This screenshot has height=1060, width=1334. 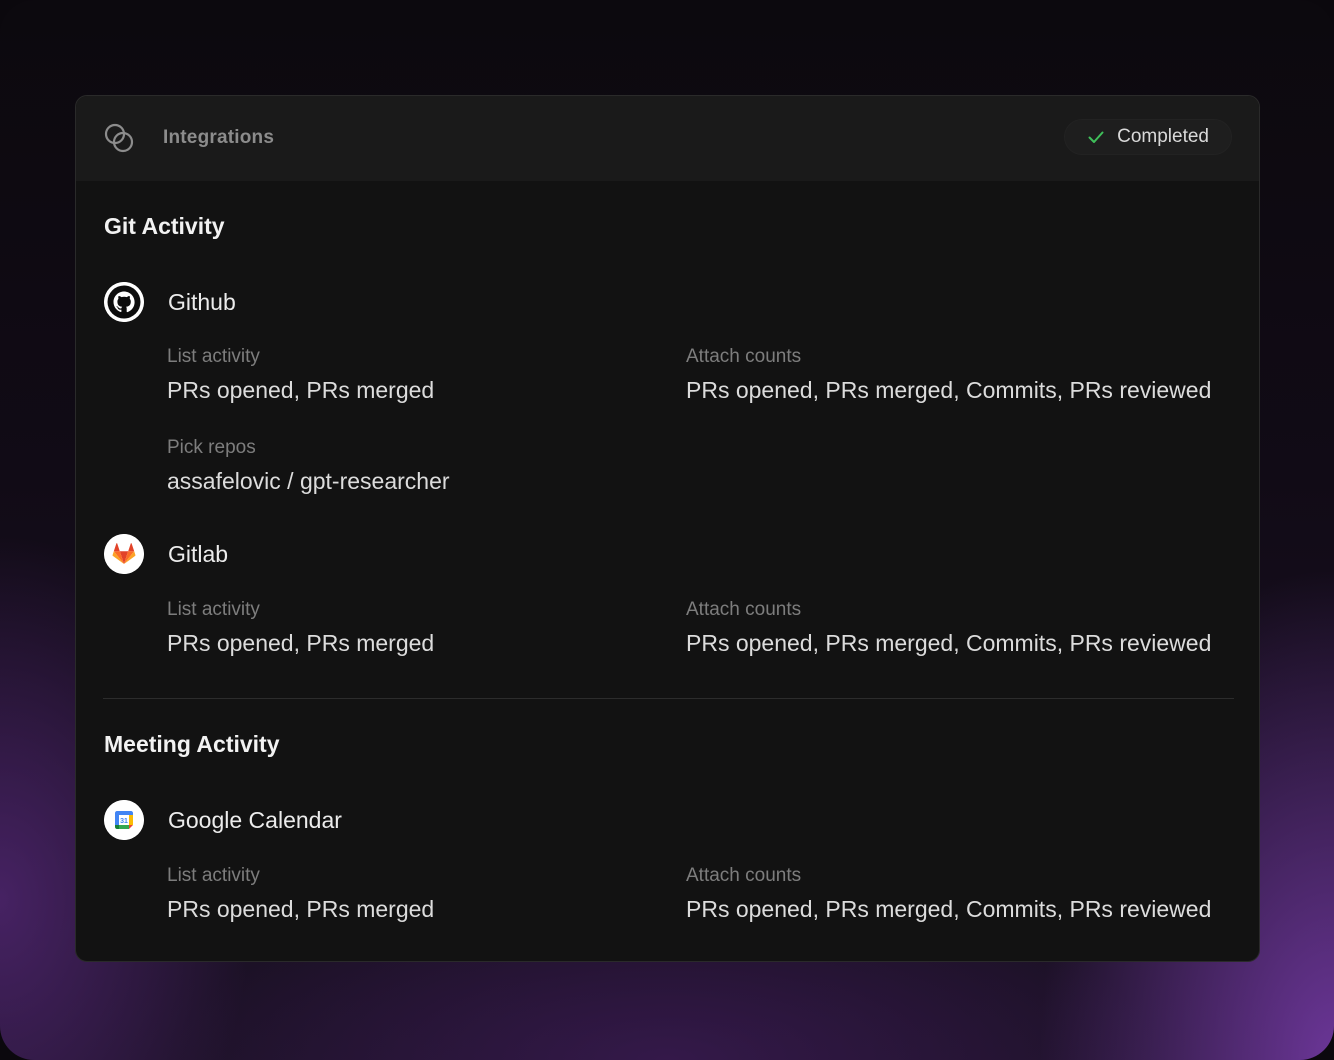 What do you see at coordinates (255, 819) in the screenshot?
I see `service-name-google-calendar: Google Calendar` at bounding box center [255, 819].